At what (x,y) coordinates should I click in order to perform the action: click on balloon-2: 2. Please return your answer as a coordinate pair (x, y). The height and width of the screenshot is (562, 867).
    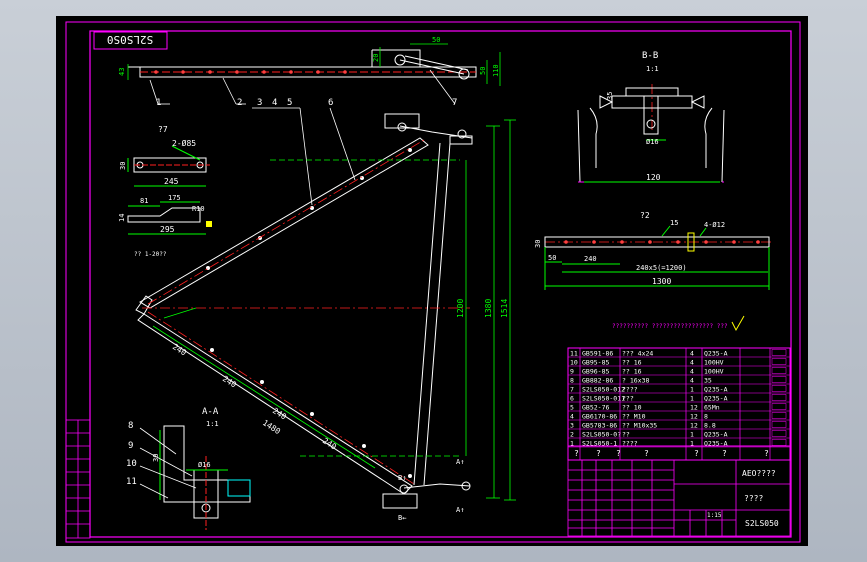
    Looking at the image, I should click on (239, 103).